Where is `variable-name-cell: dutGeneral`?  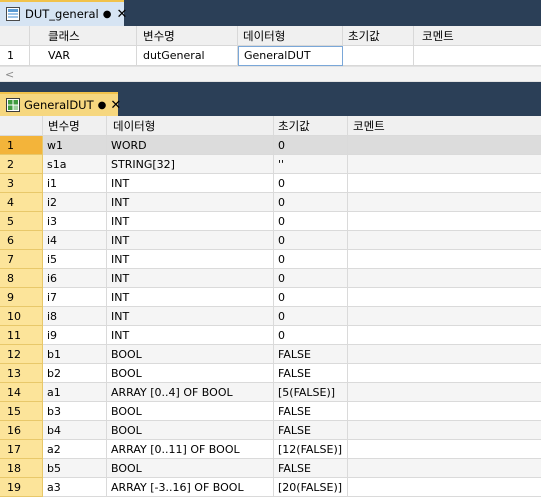
variable-name-cell: dutGeneral is located at coordinates (187, 56).